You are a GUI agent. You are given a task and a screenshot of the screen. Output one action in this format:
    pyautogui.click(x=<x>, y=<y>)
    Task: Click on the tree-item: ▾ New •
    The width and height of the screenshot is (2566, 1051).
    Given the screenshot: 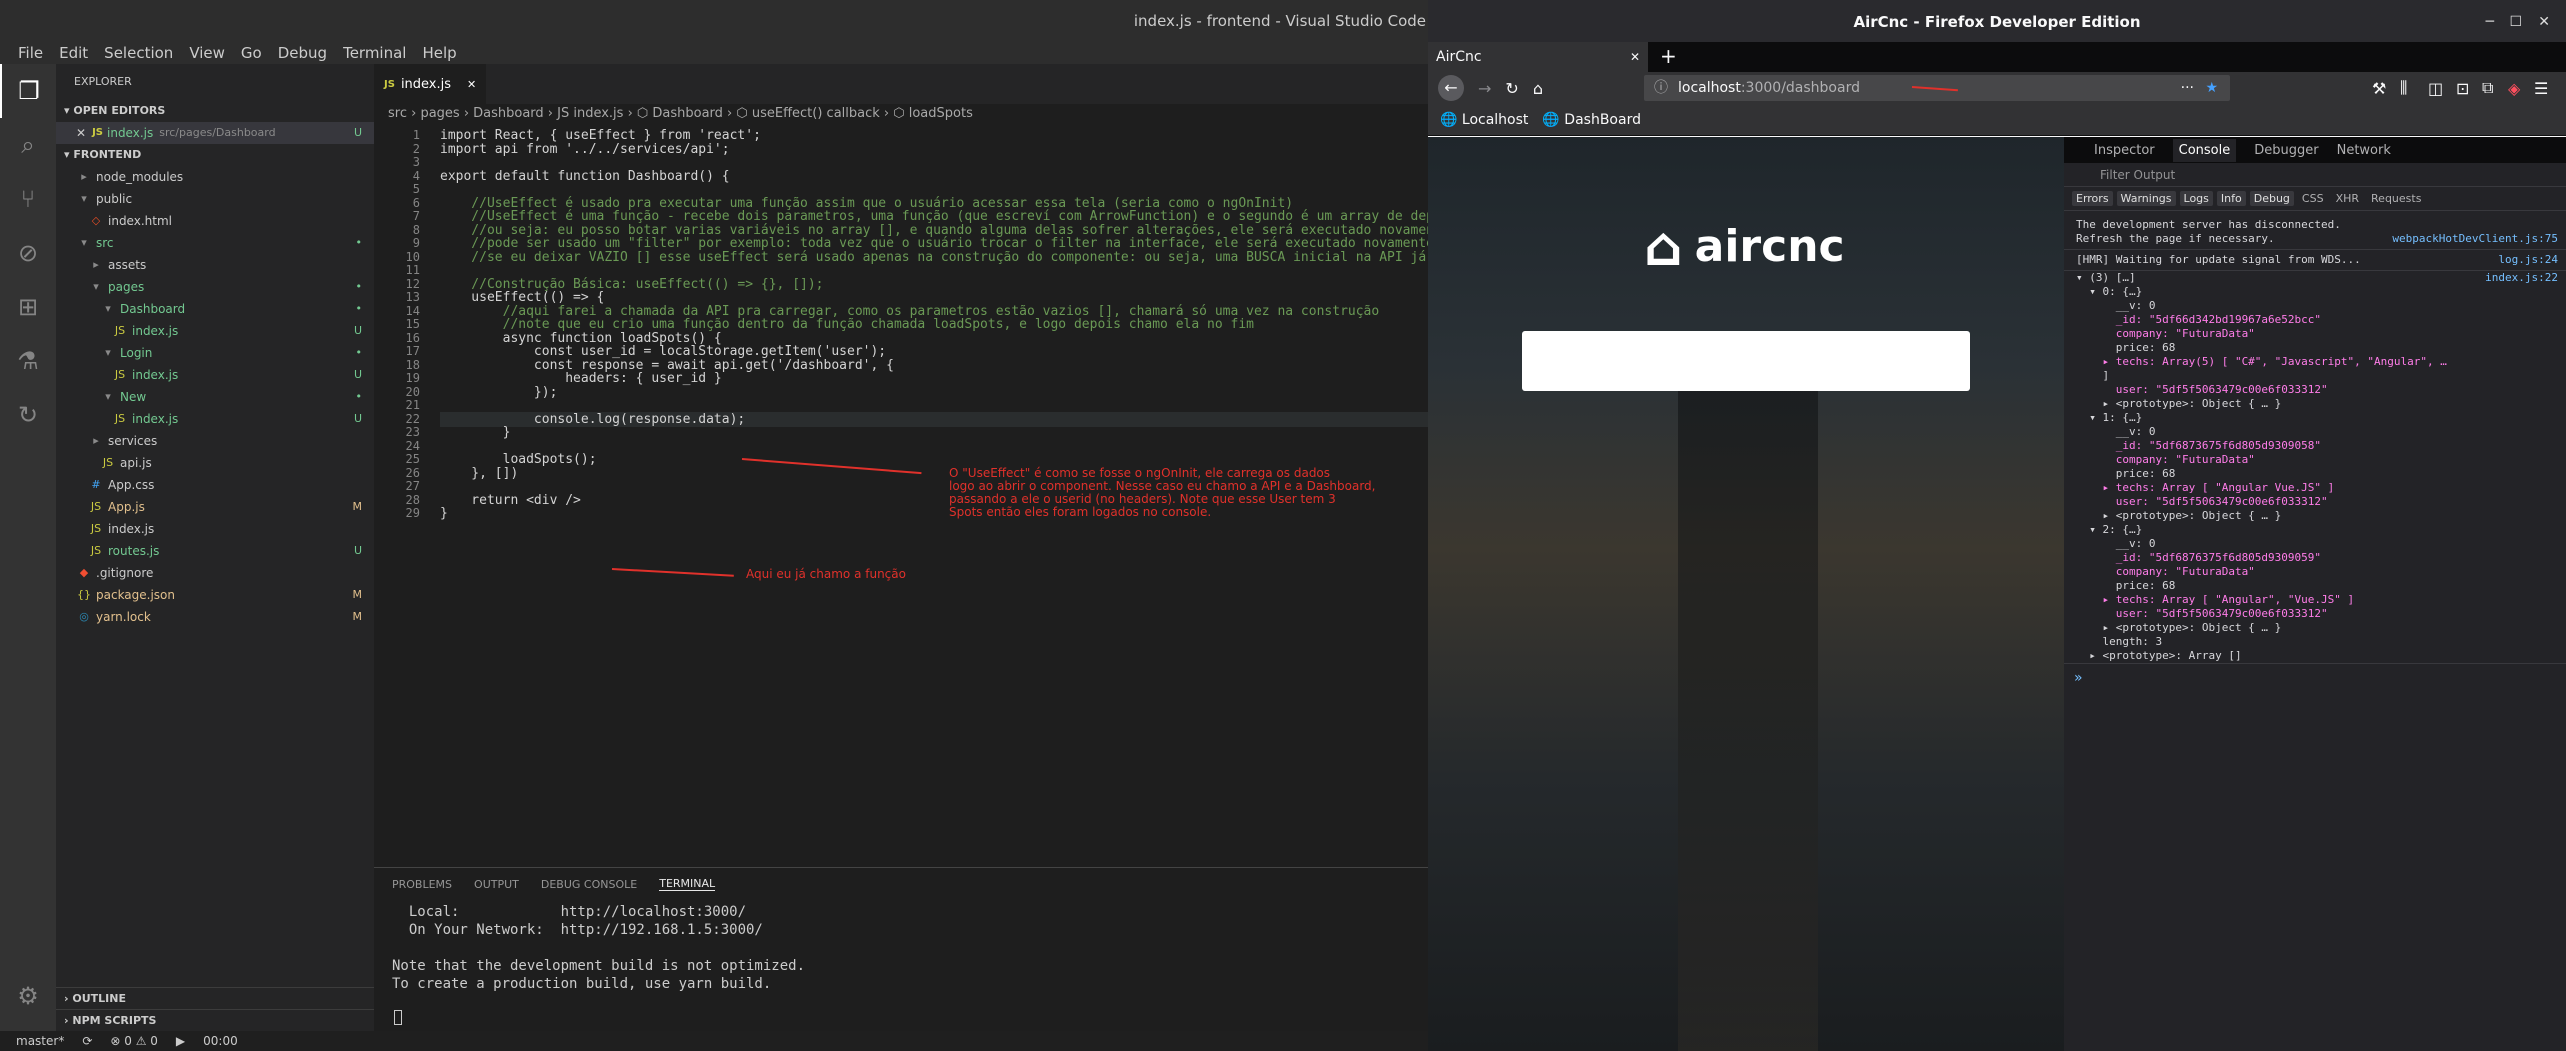 What is the action you would take?
    pyautogui.click(x=215, y=397)
    